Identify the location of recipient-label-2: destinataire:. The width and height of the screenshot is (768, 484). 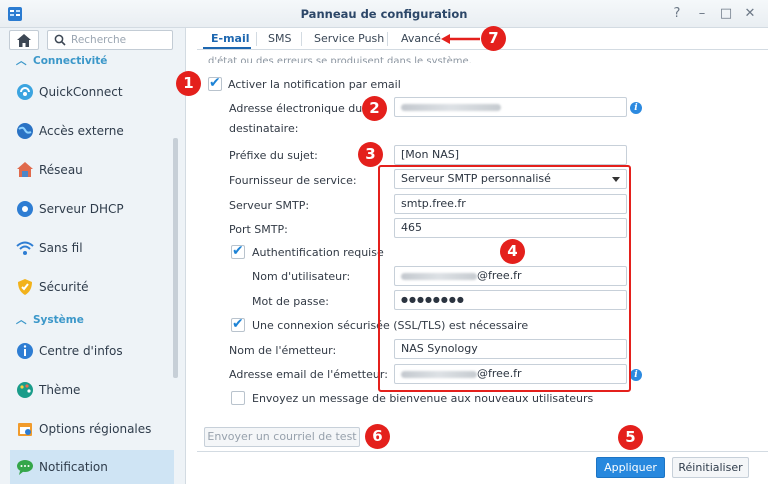
(264, 128).